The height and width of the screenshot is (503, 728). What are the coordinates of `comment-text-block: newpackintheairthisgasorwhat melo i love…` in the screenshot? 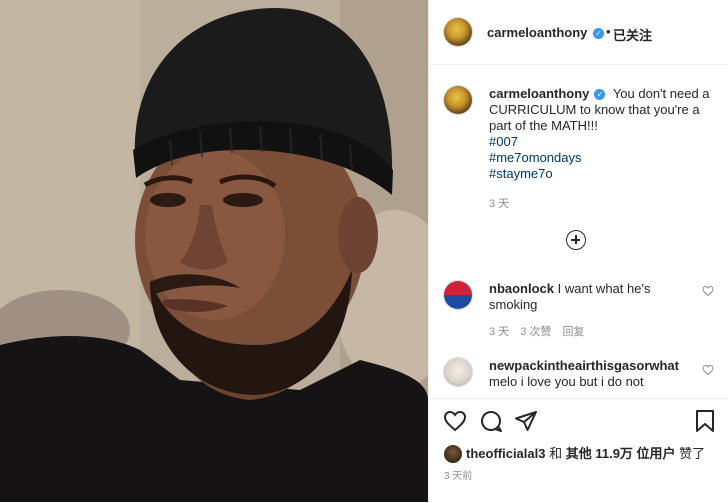 It's located at (591, 374).